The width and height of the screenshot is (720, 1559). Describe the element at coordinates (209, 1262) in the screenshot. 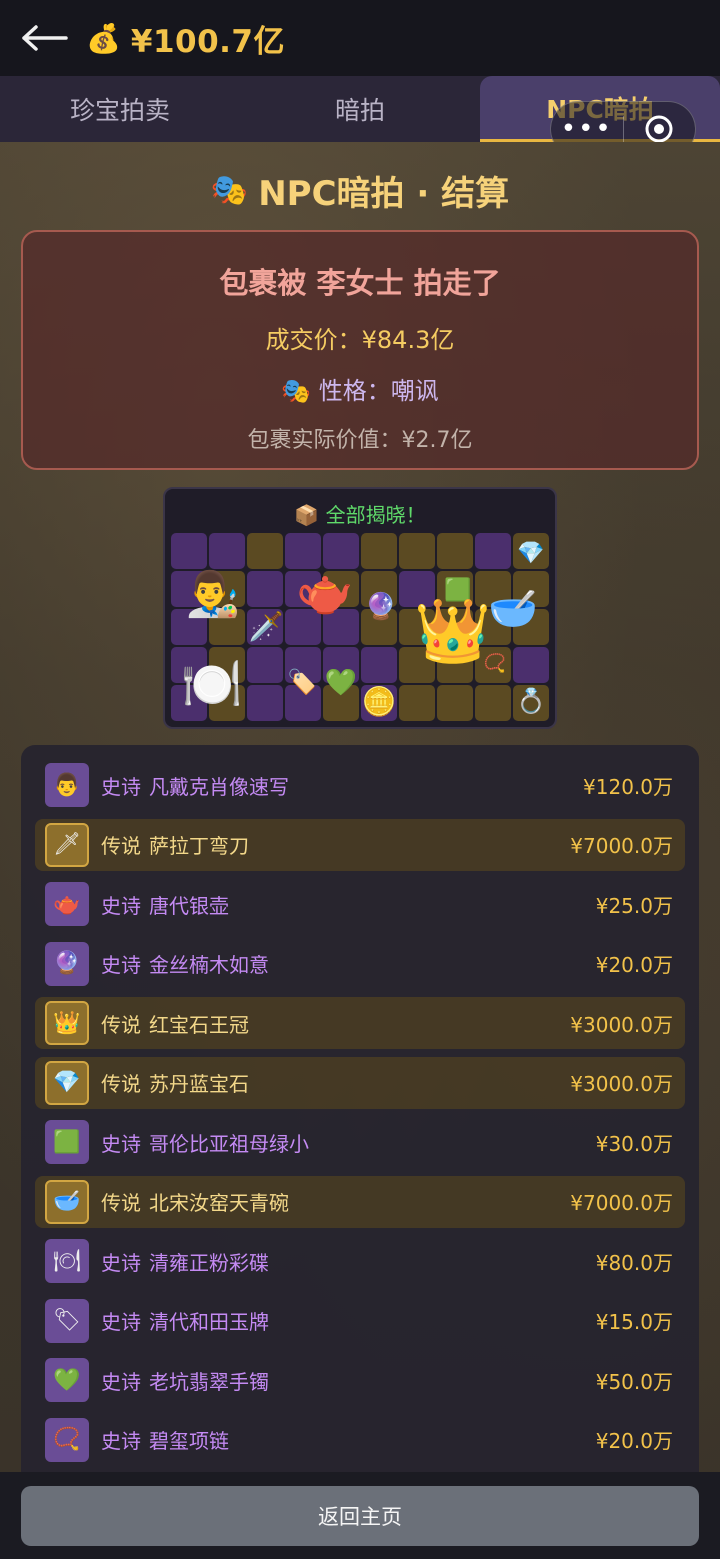

I see `item-name: 清雍正粉彩碟` at that location.